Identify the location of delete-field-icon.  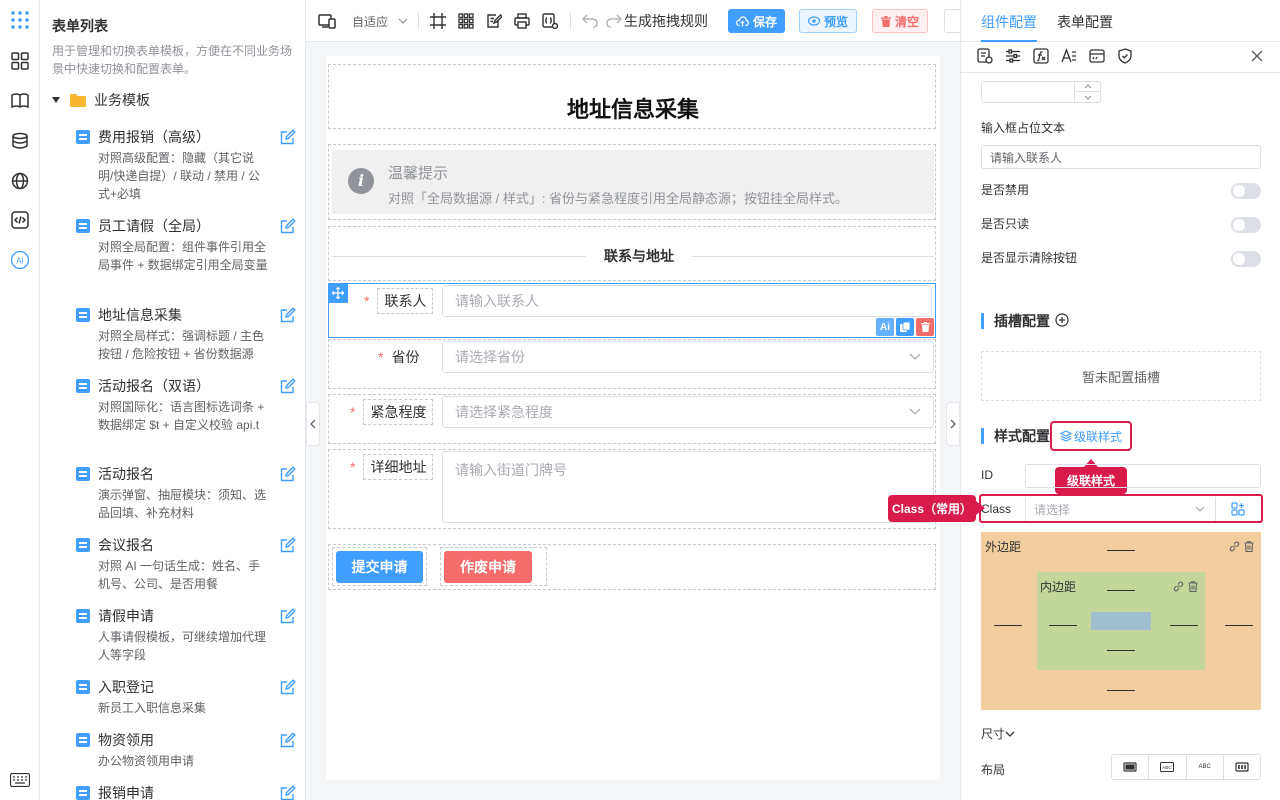
(925, 327).